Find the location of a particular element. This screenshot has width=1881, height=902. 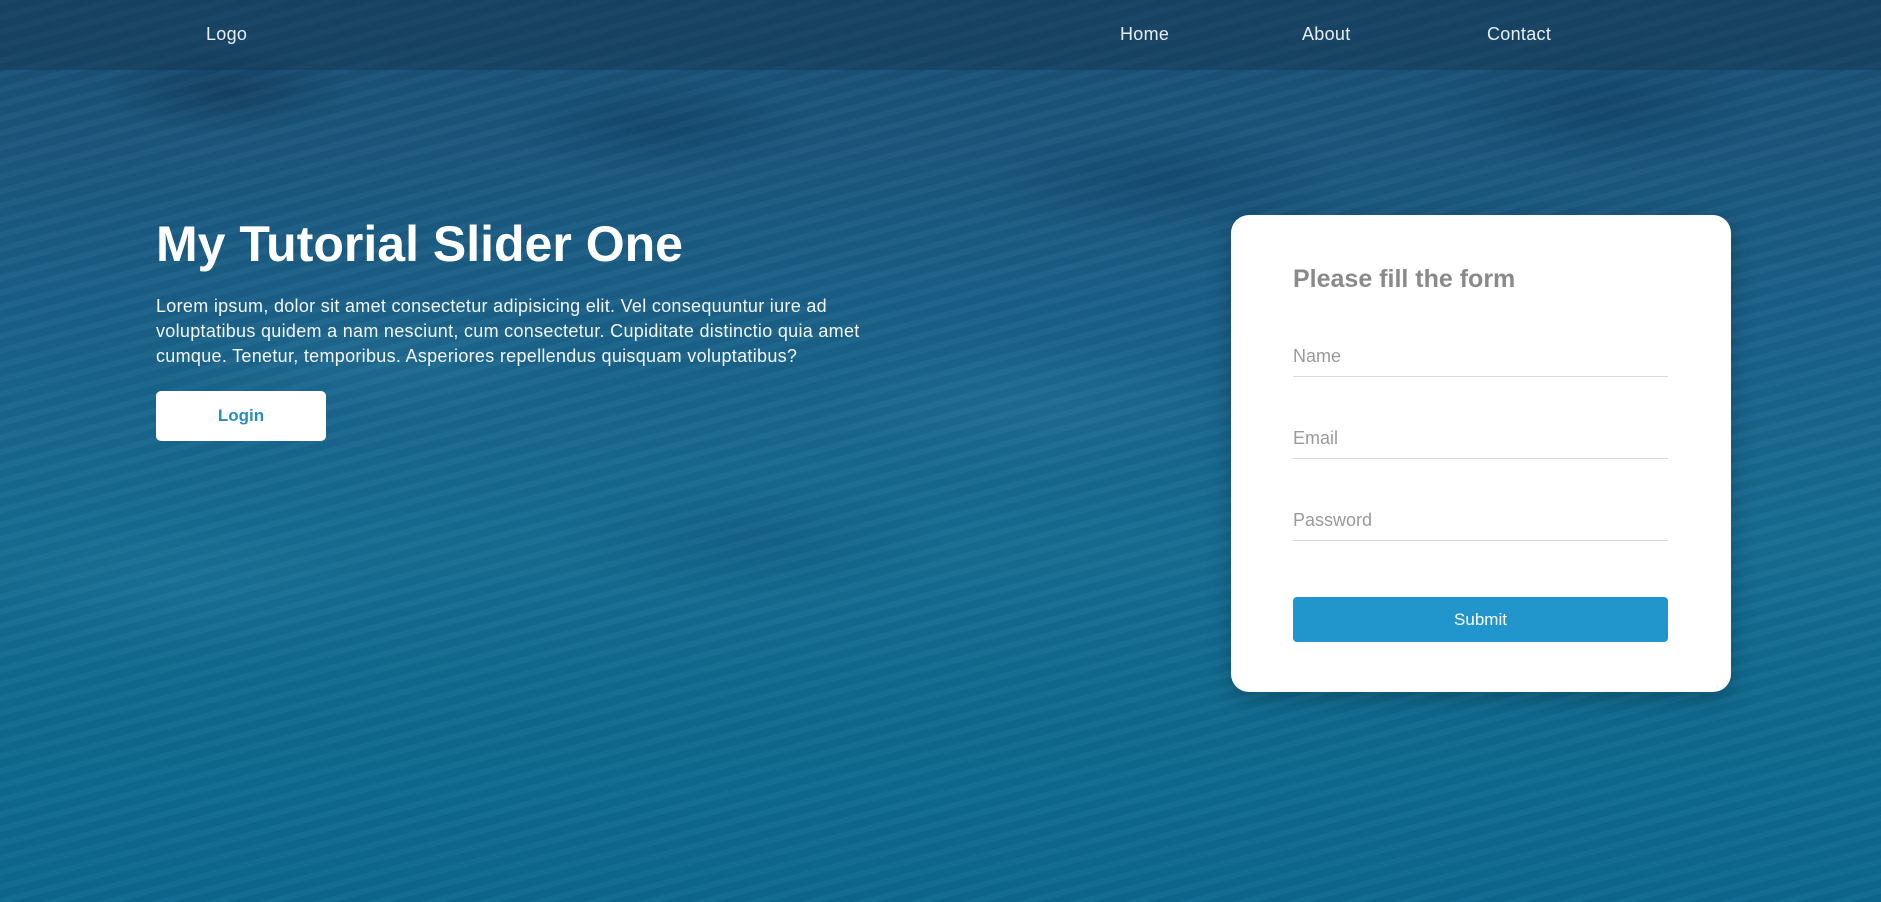

nav-link-contact: Contact is located at coordinates (1519, 34).